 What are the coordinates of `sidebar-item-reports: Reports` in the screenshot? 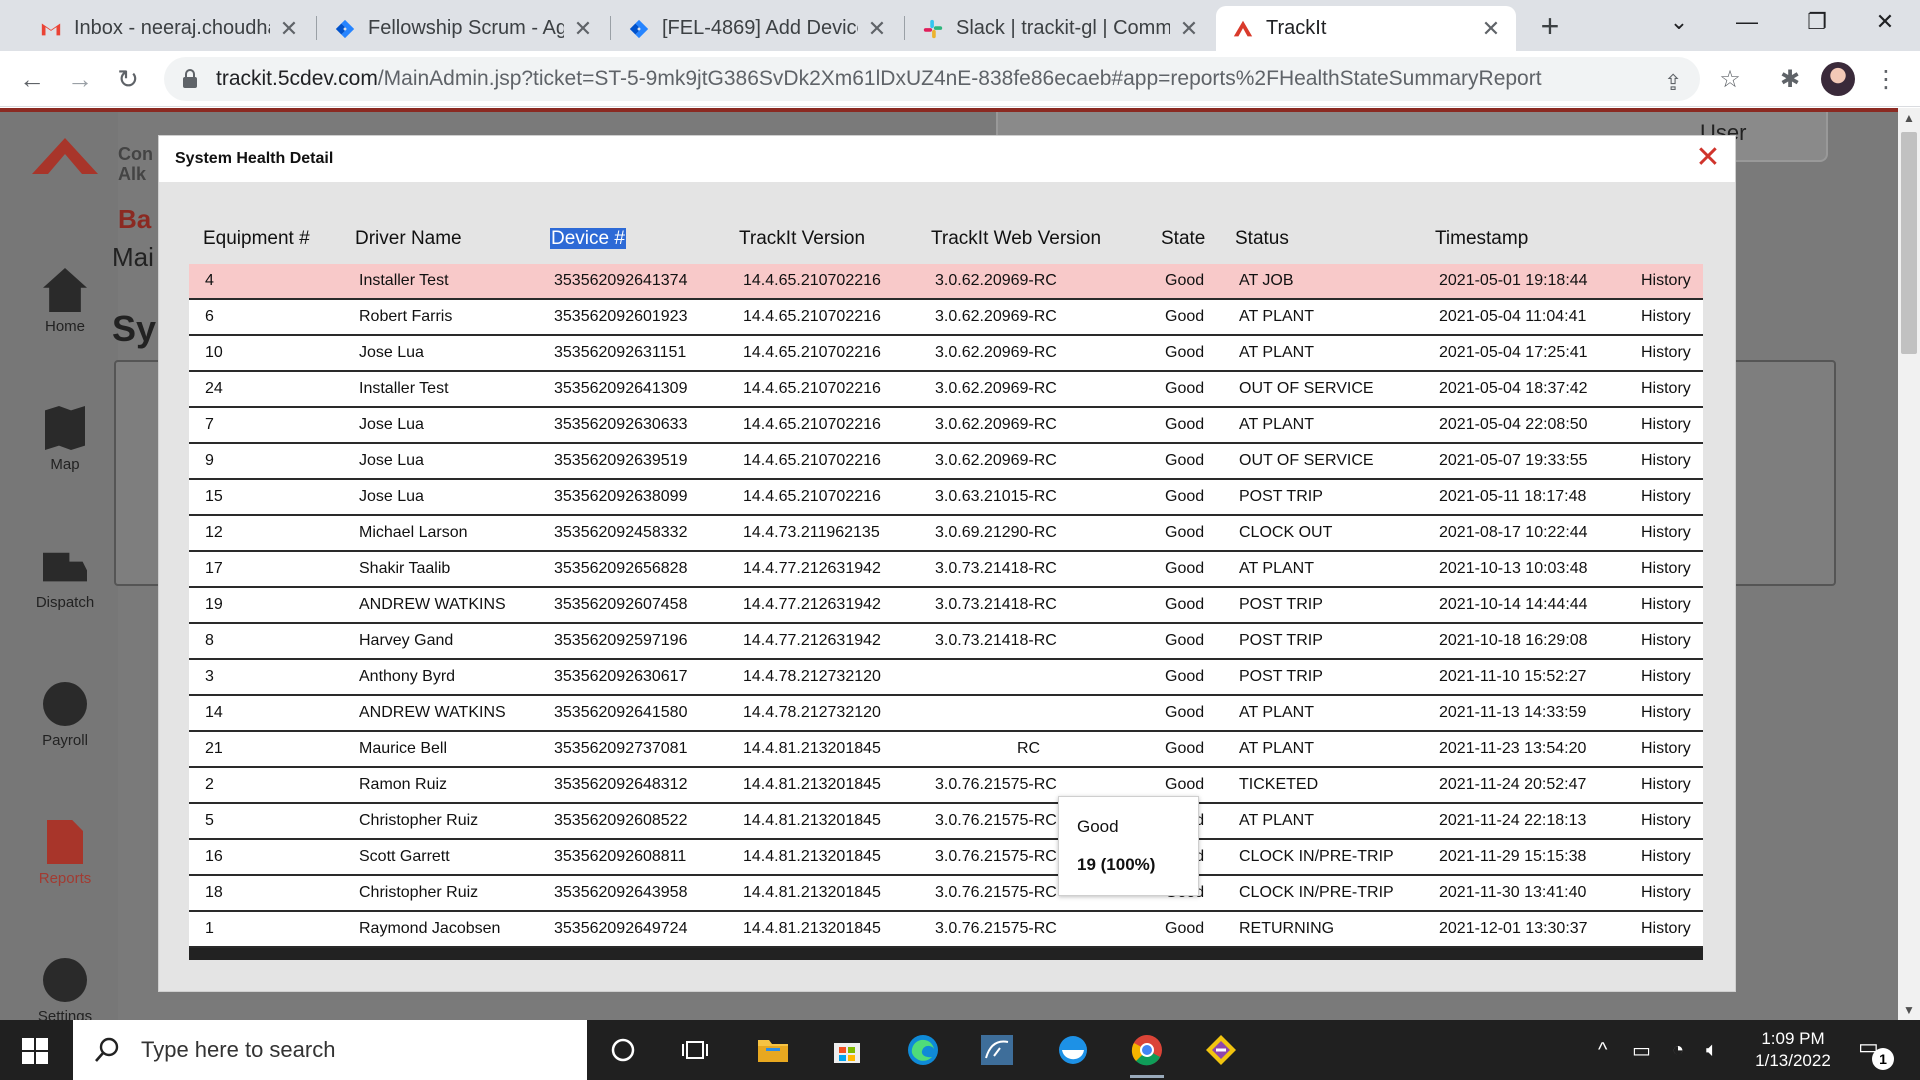 It's located at (65, 853).